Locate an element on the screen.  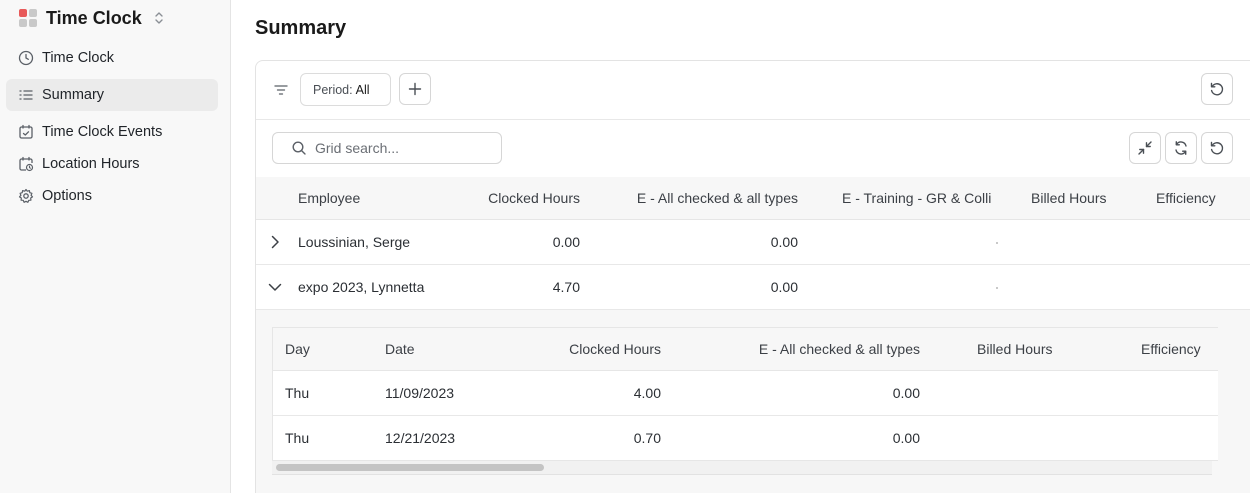
table-row: Thu 12/21/2023 0.70 0.00 is located at coordinates (745, 438).